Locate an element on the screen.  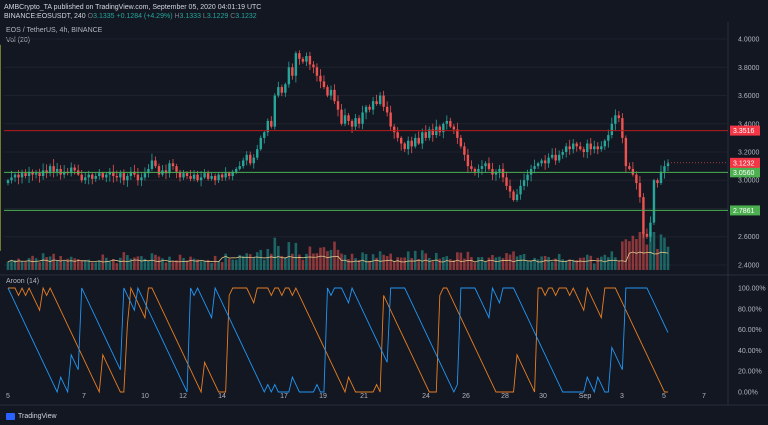
volume-bars is located at coordinates (338, 251).